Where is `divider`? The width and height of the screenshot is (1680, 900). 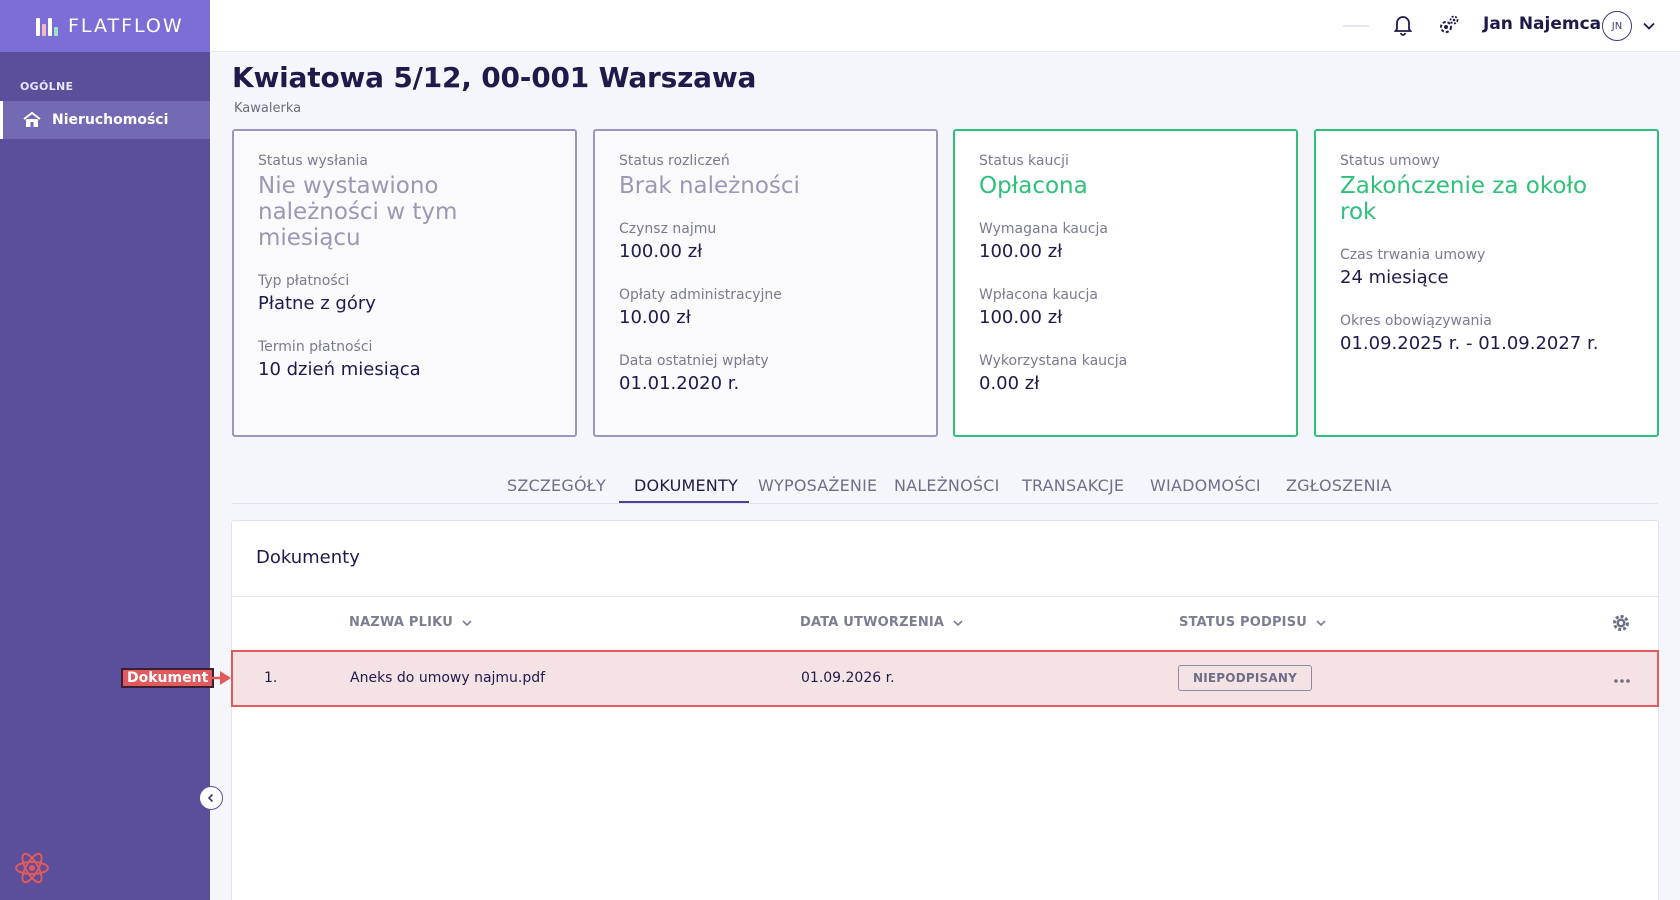
divider is located at coordinates (945, 596).